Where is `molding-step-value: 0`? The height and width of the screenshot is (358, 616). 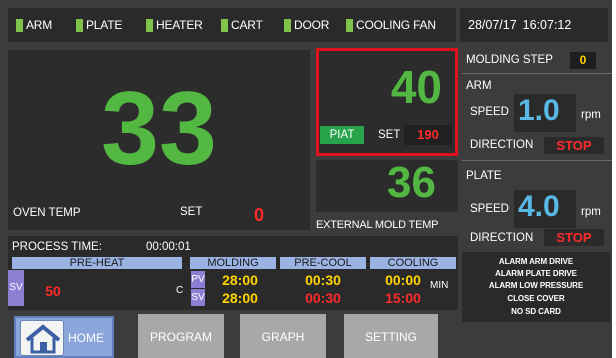
molding-step-value: 0 is located at coordinates (583, 60).